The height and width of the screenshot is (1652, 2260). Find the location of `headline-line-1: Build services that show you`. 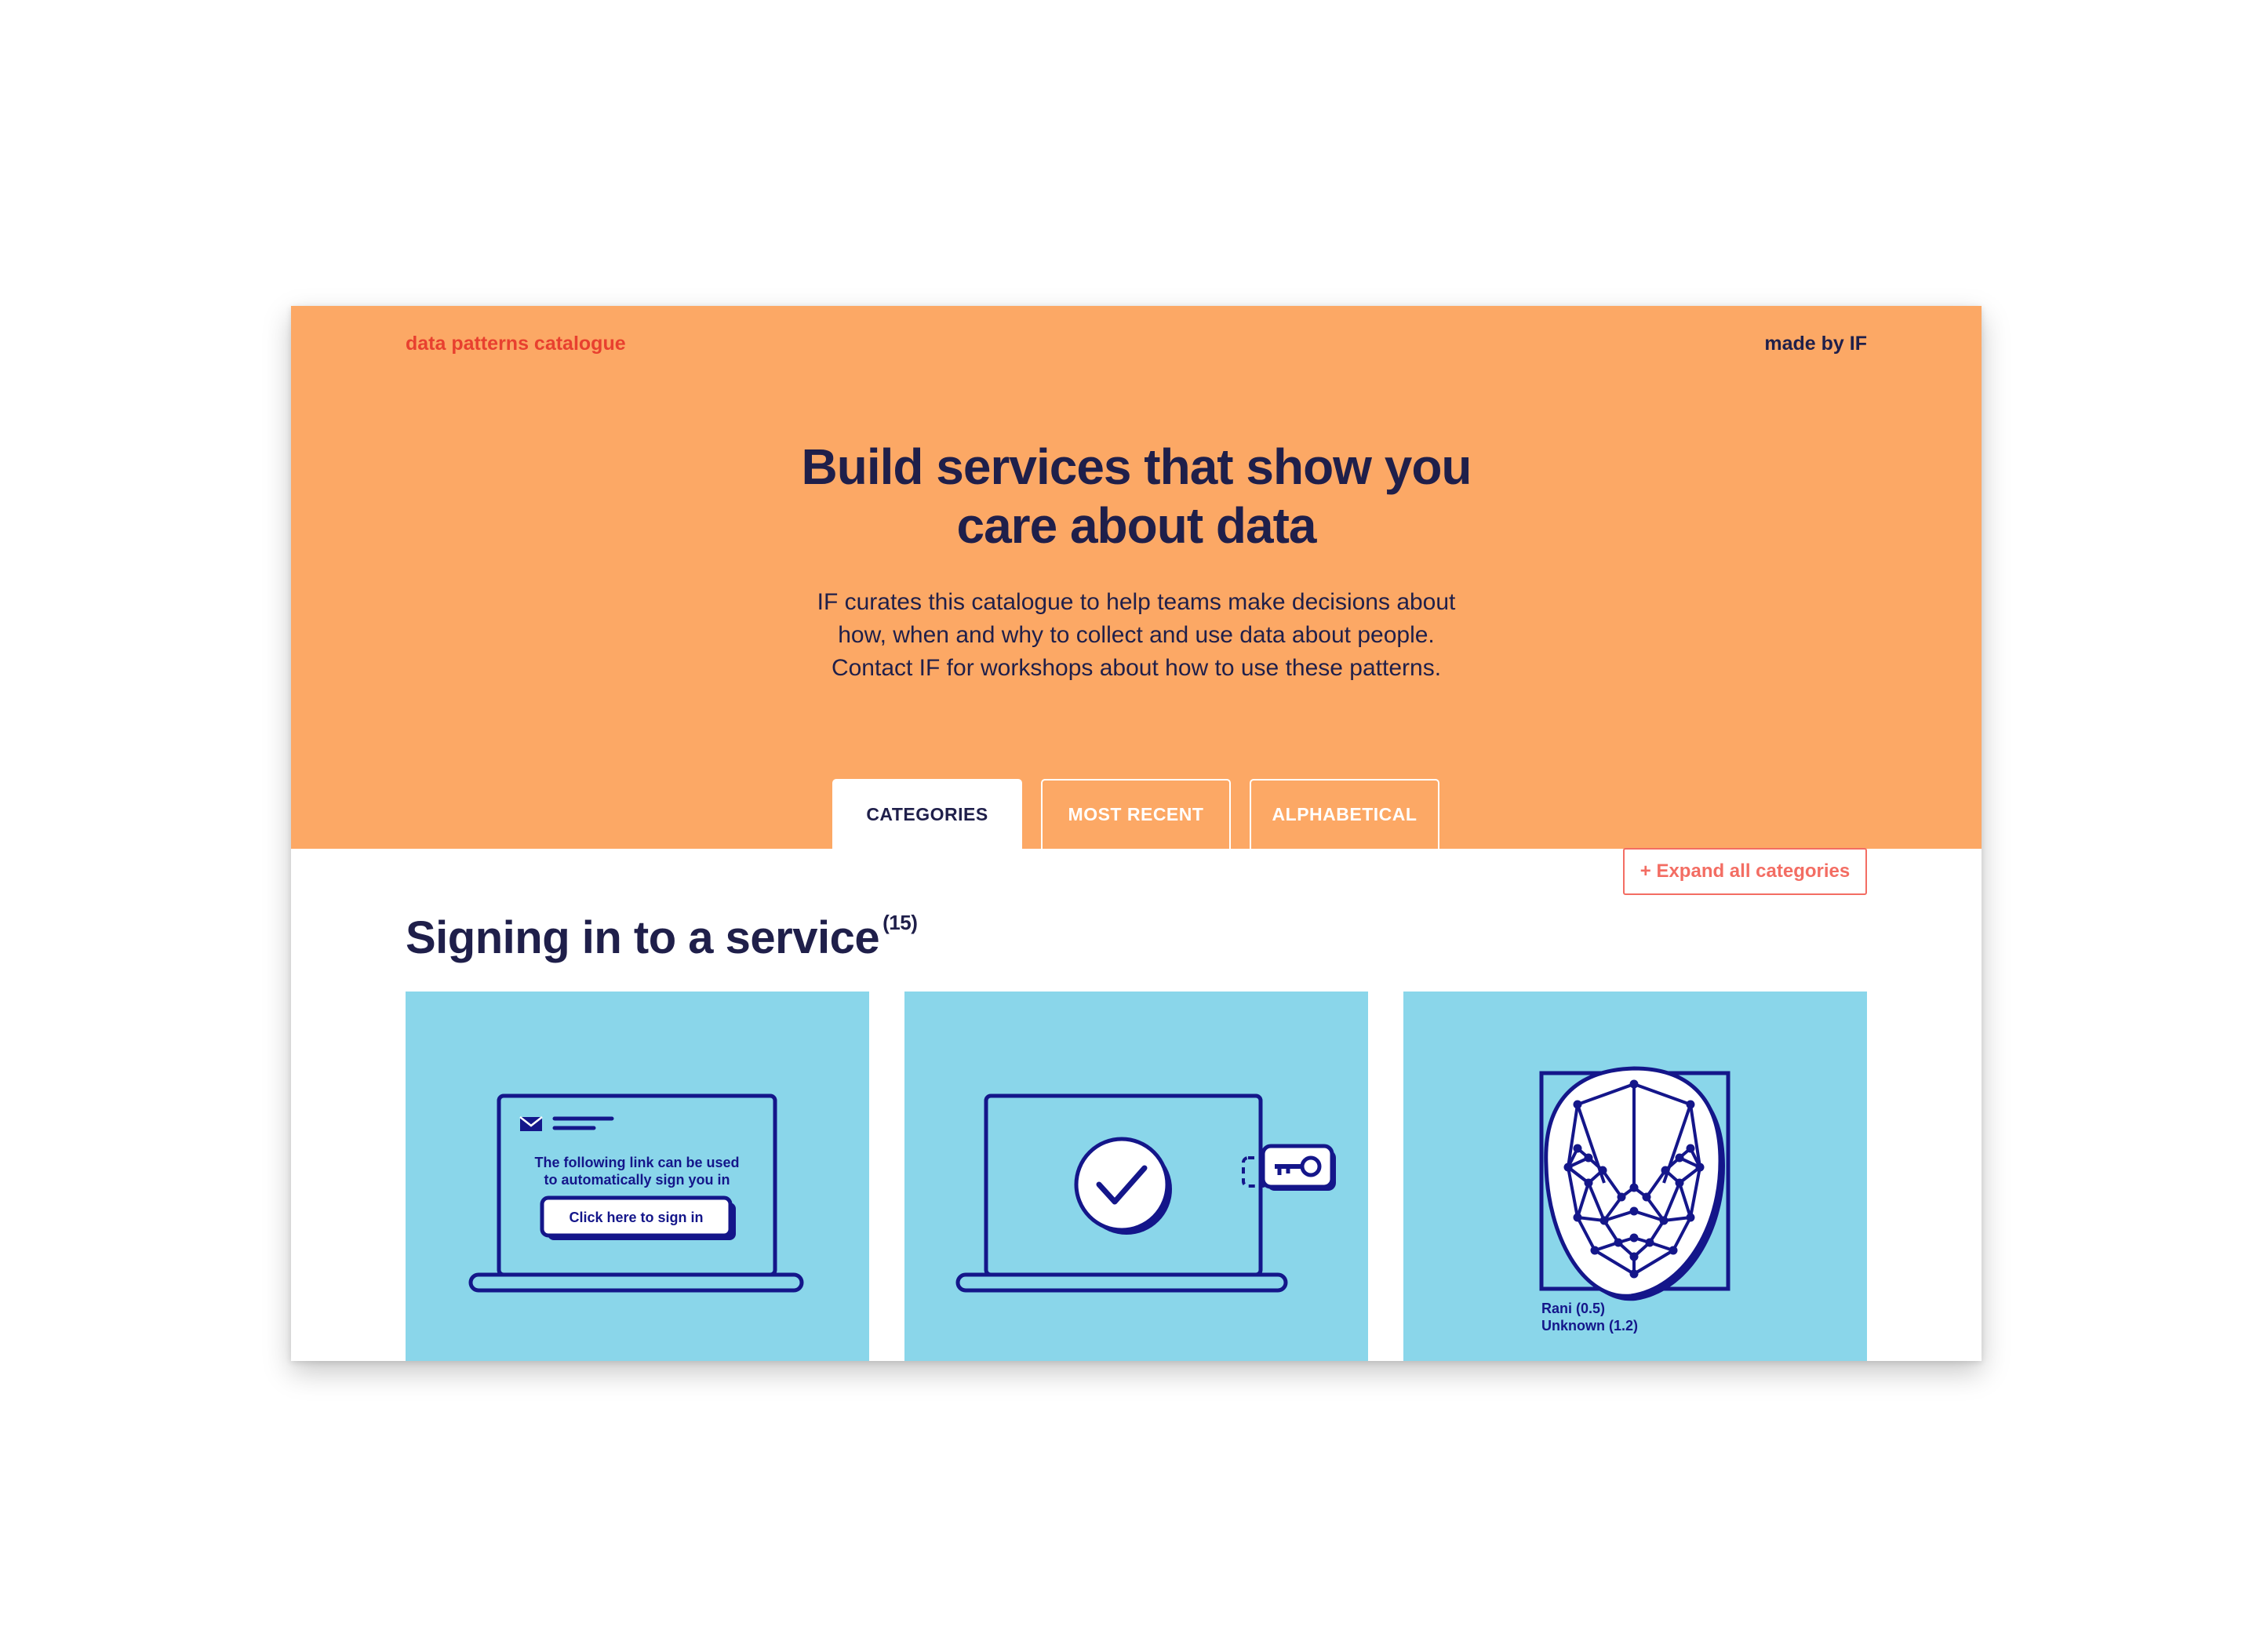

headline-line-1: Build services that show you is located at coordinates (1136, 467).